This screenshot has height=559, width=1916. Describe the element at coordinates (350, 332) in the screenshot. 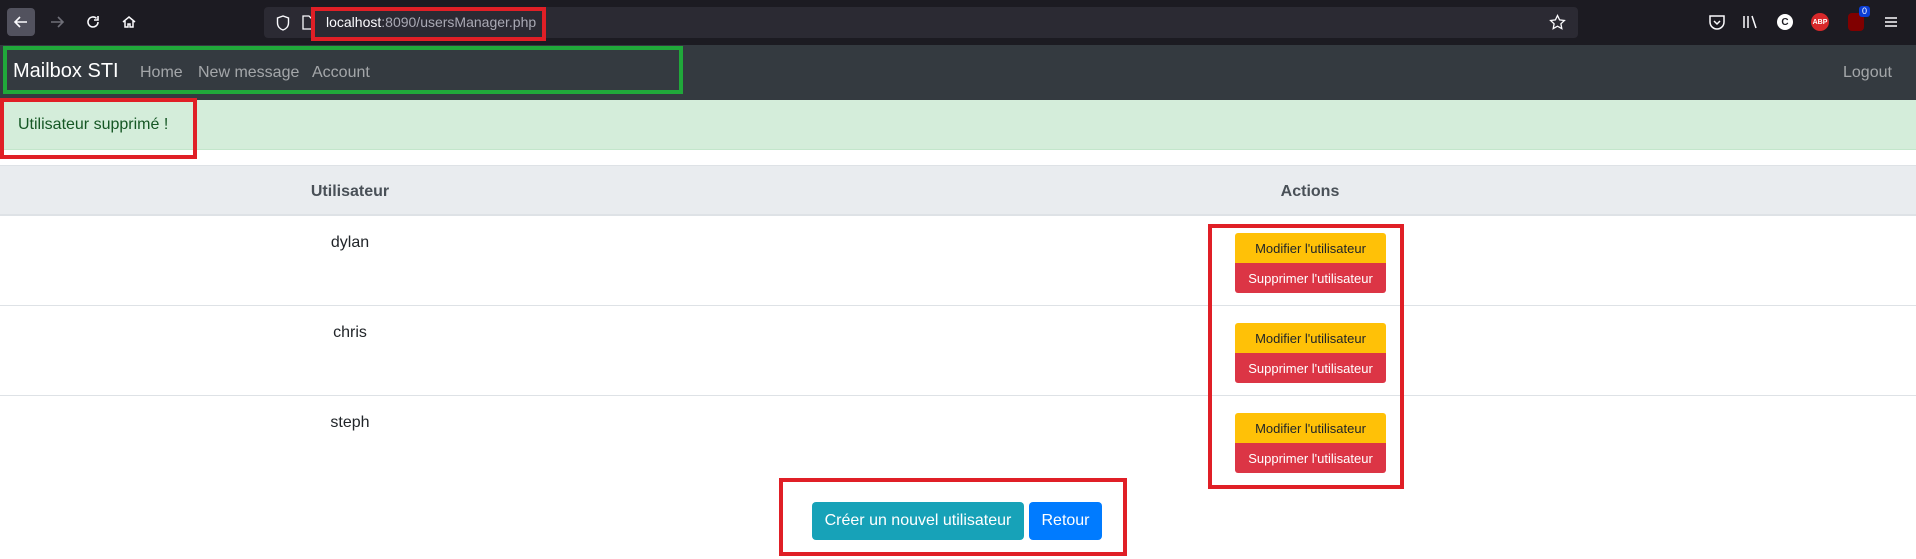

I see `username-cell: chris` at that location.